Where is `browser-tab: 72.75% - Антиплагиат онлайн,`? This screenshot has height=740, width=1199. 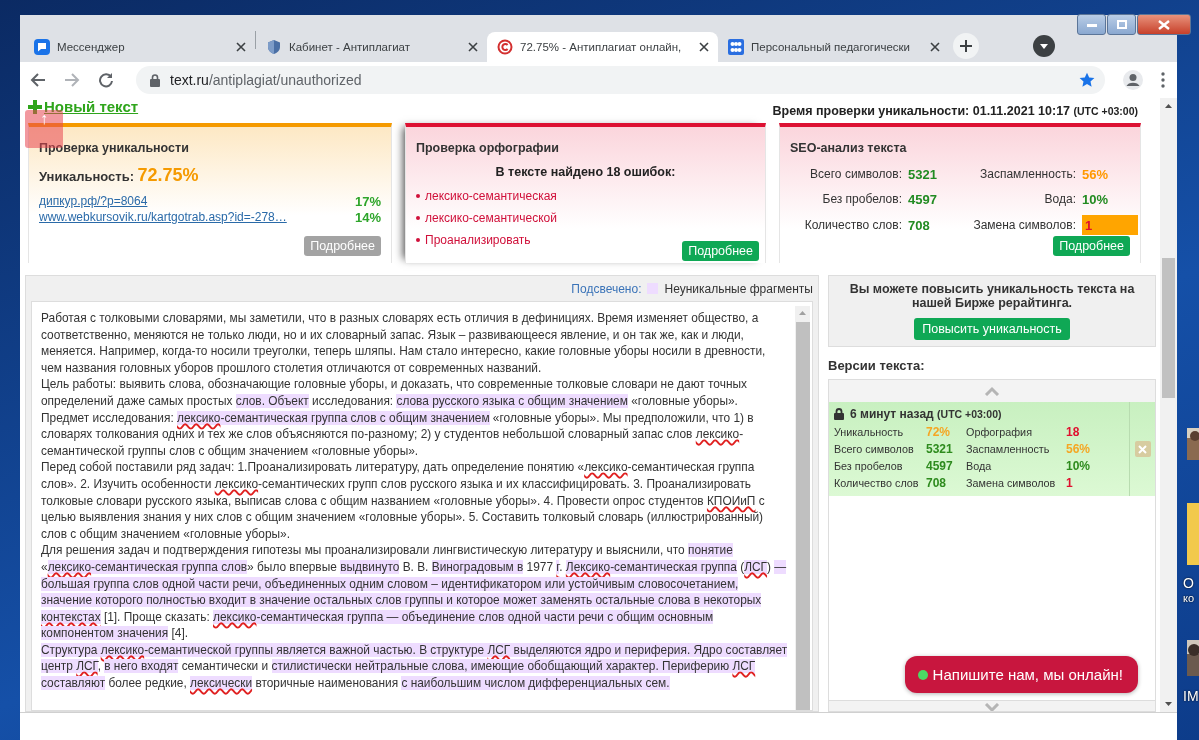
browser-tab: 72.75% - Антиплагиат онлайн, is located at coordinates (602, 47).